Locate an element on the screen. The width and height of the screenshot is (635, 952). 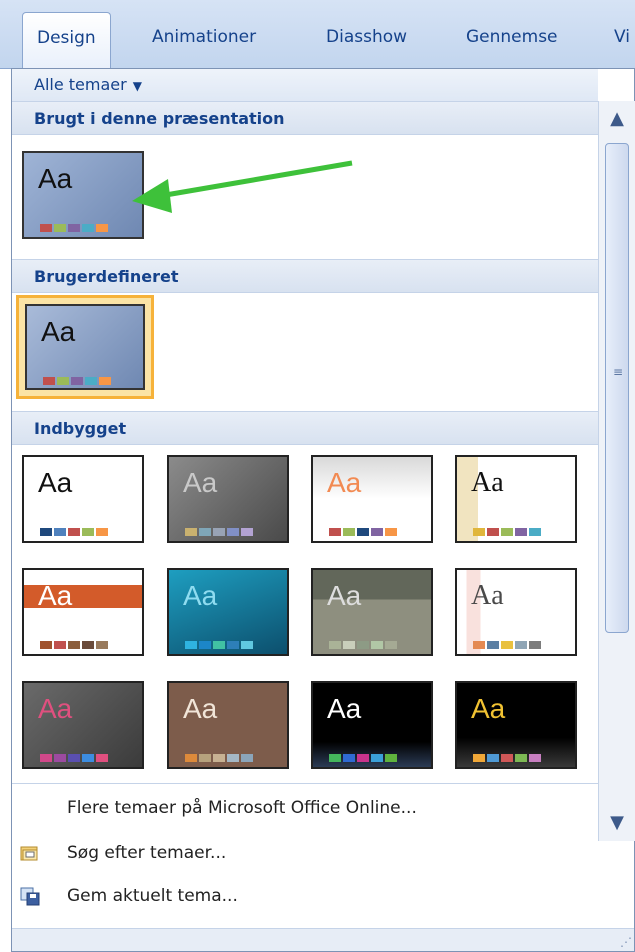
theme-thumb-custom-selected: Aa is located at coordinates (85, 347).